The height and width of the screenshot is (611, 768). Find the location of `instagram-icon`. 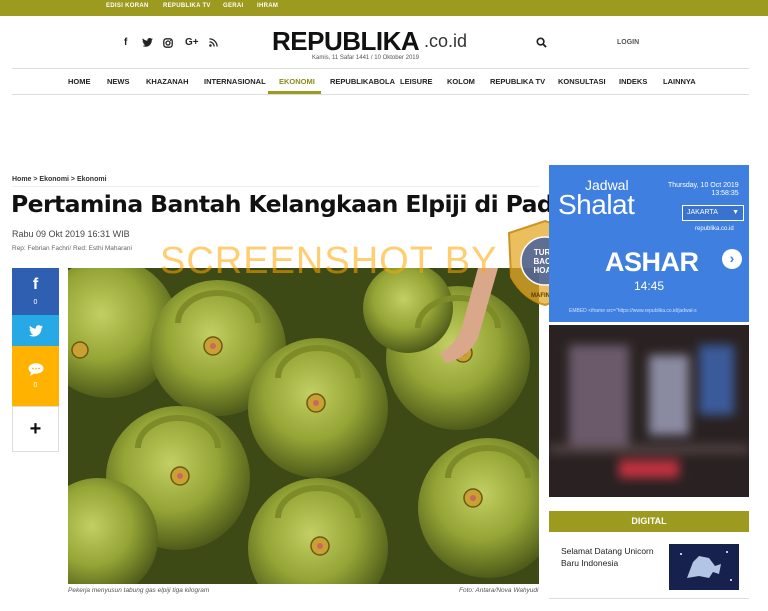

instagram-icon is located at coordinates (168, 44).